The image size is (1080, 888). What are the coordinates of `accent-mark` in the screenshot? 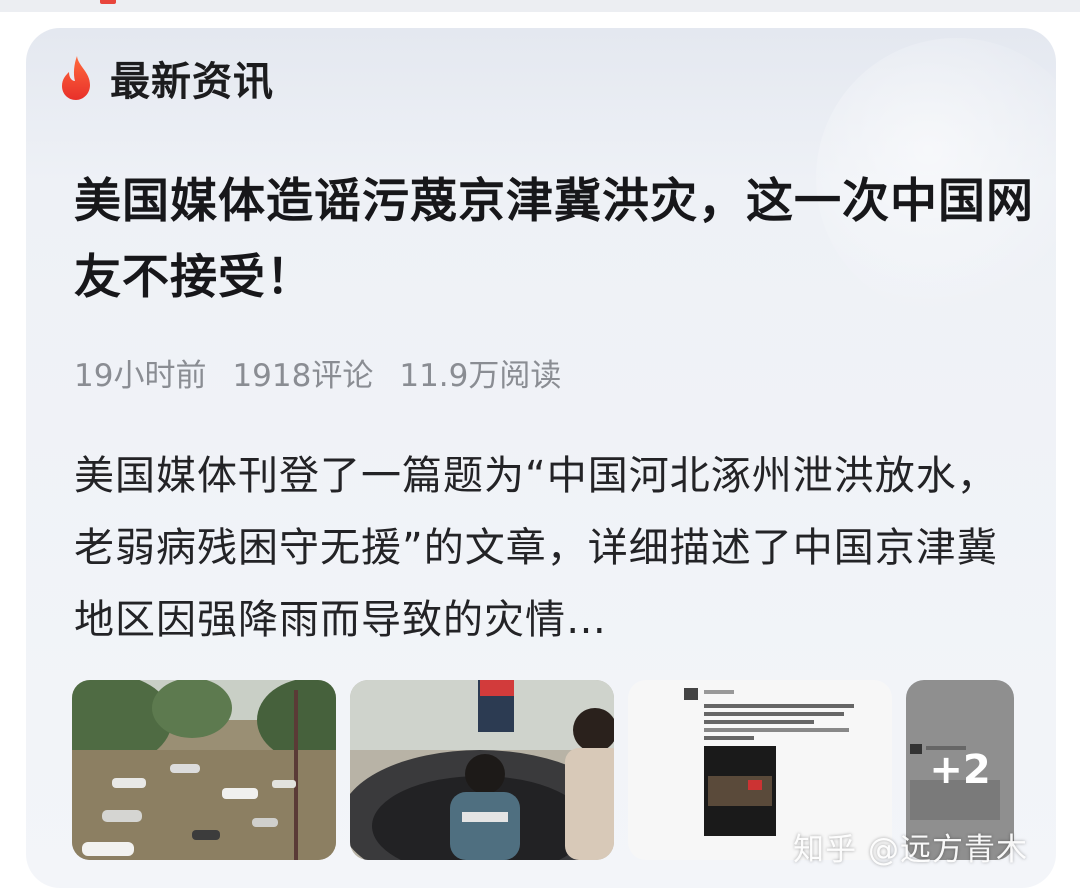 It's located at (108, 2).